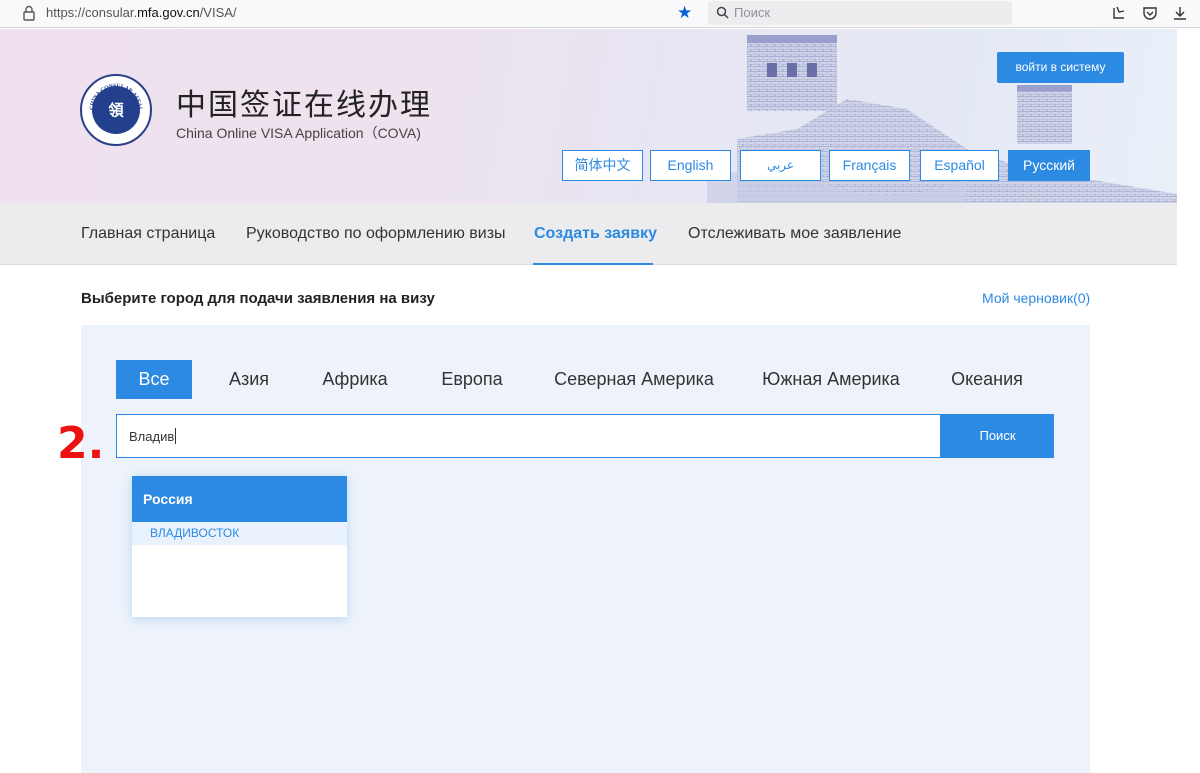 This screenshot has height=773, width=1200. I want to click on pocket-icon, so click(1150, 13).